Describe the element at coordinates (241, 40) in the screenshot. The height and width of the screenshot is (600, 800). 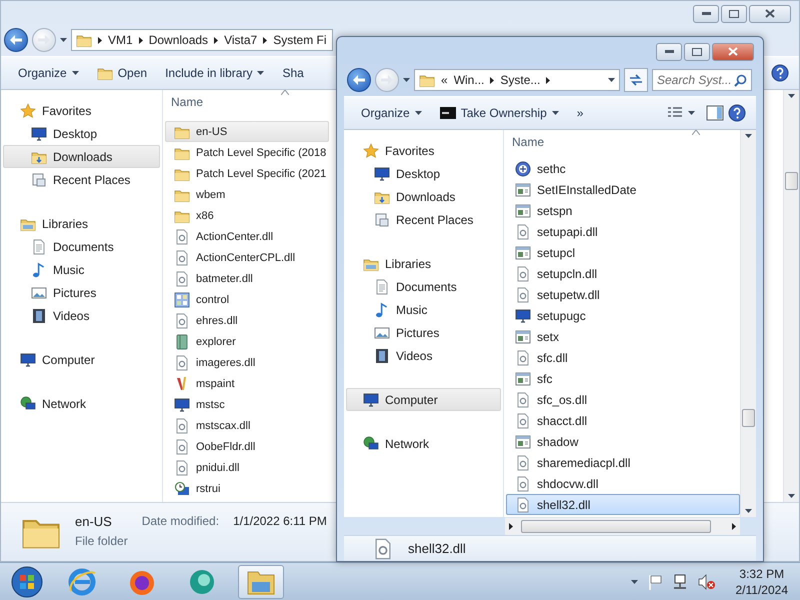
I see `breadcrumb: Vista7` at that location.